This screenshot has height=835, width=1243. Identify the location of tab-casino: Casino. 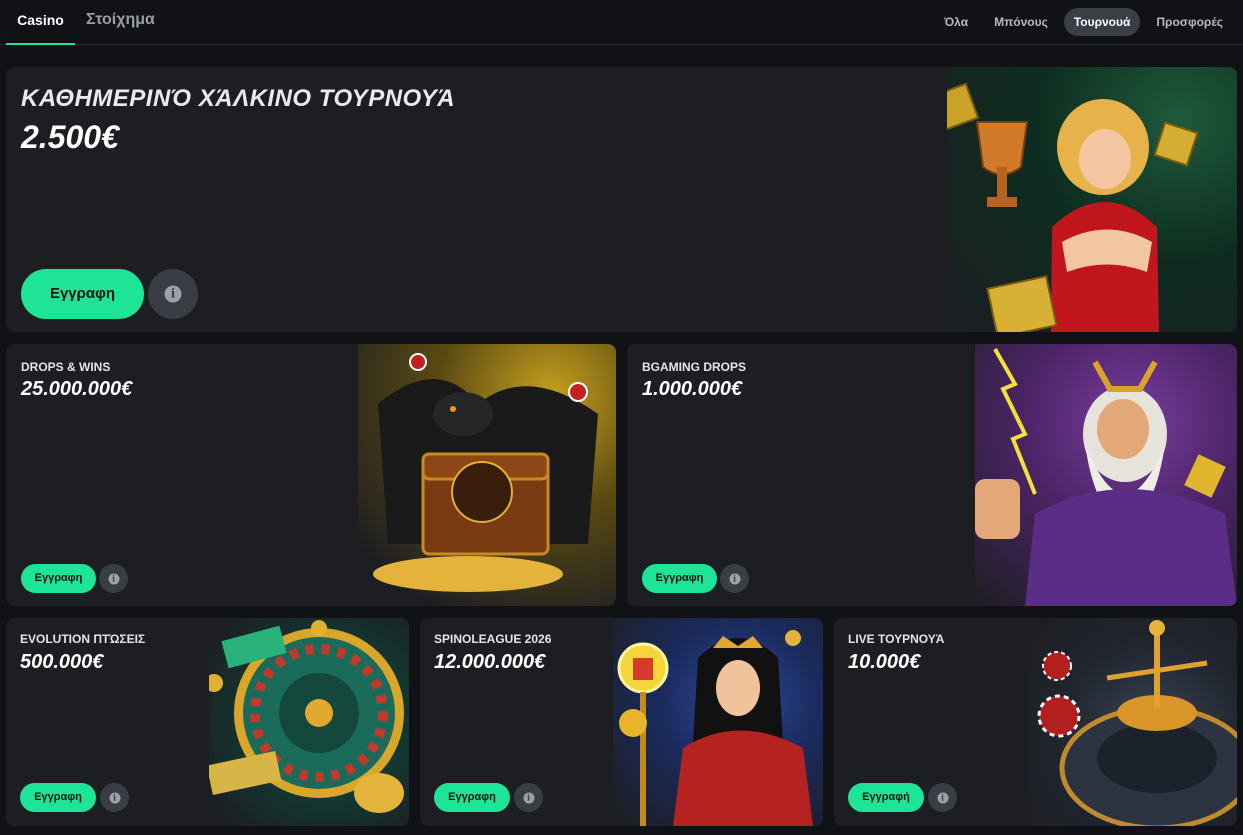
(40, 22).